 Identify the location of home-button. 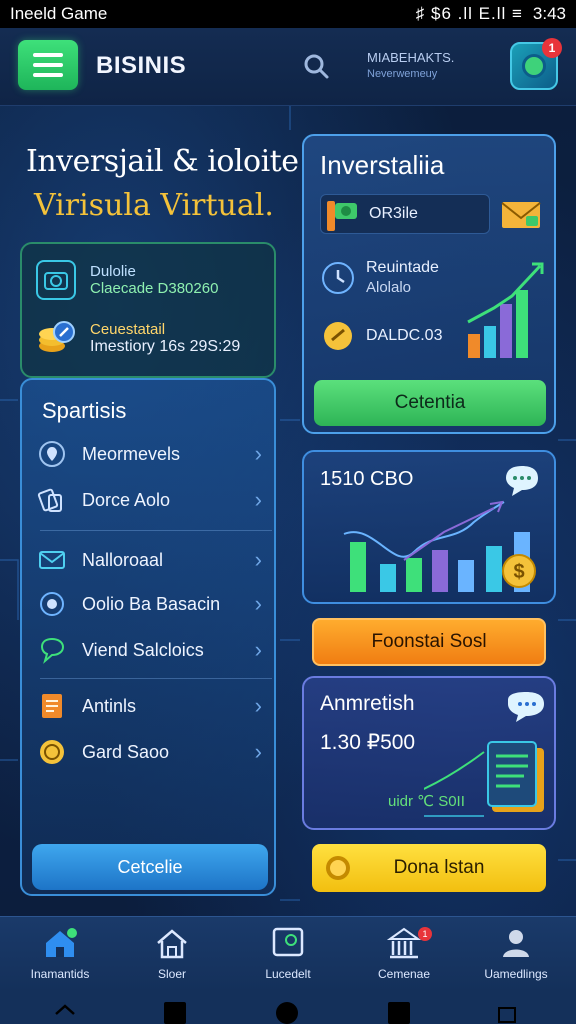
(287, 1013).